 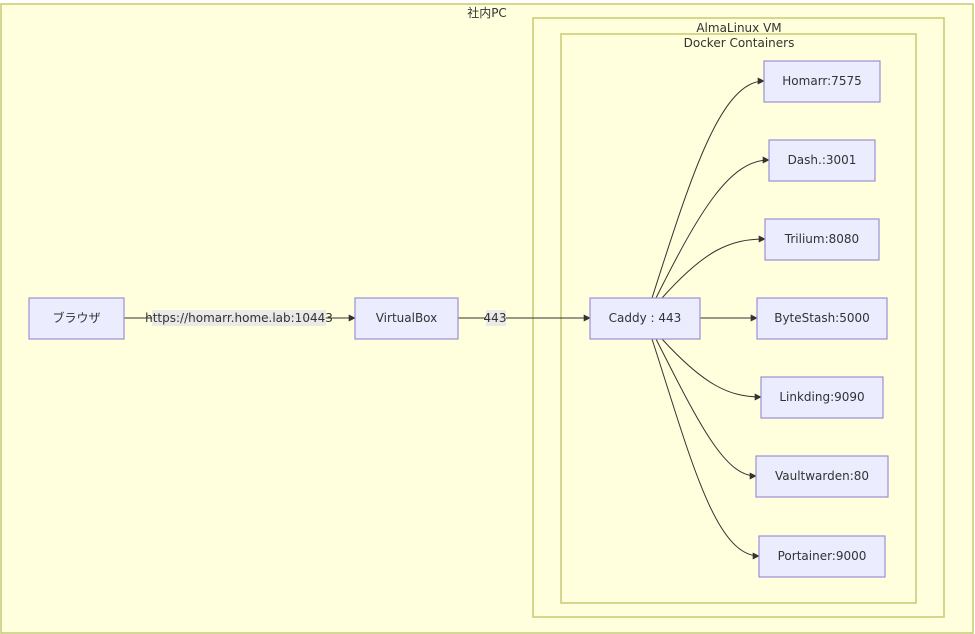 I want to click on node-trilium-label: Trilium:8080, so click(x=821, y=239).